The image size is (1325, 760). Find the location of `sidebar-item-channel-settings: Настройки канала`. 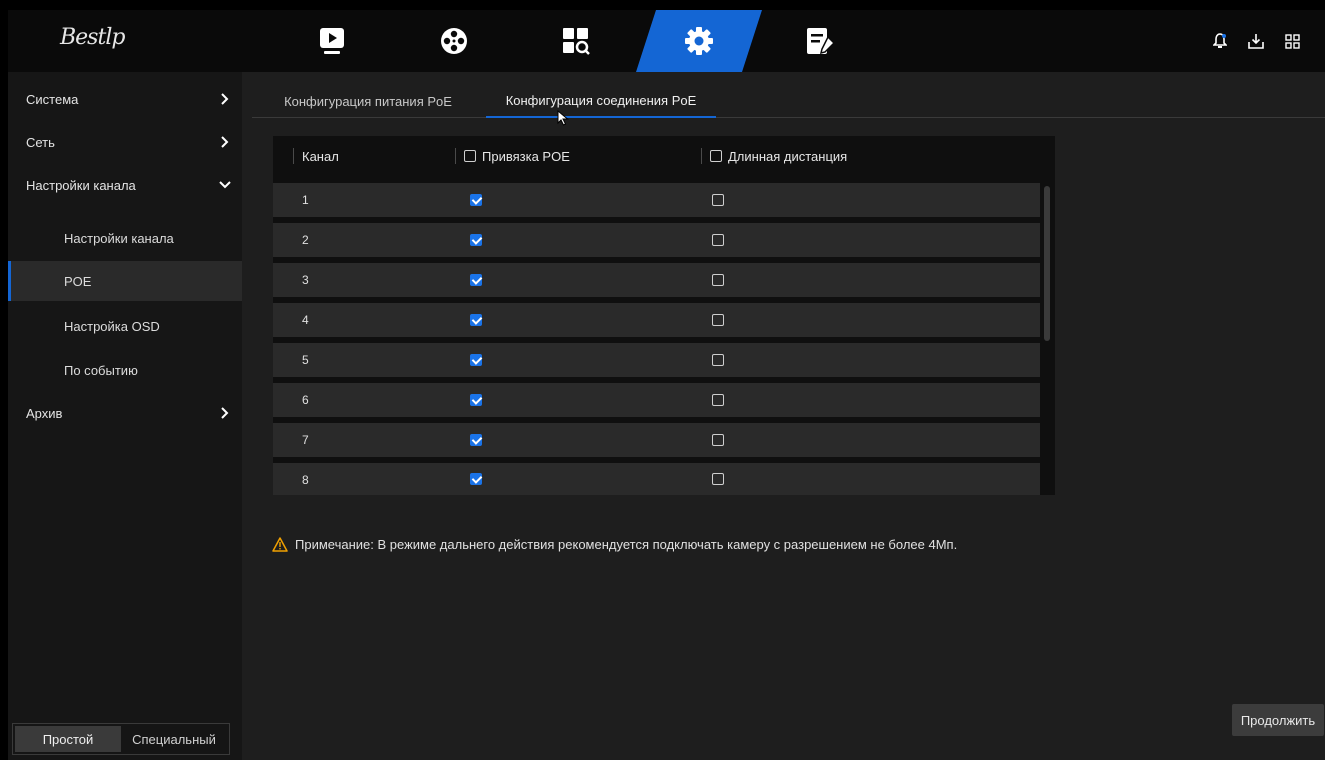

sidebar-item-channel-settings: Настройки канала is located at coordinates (125, 185).